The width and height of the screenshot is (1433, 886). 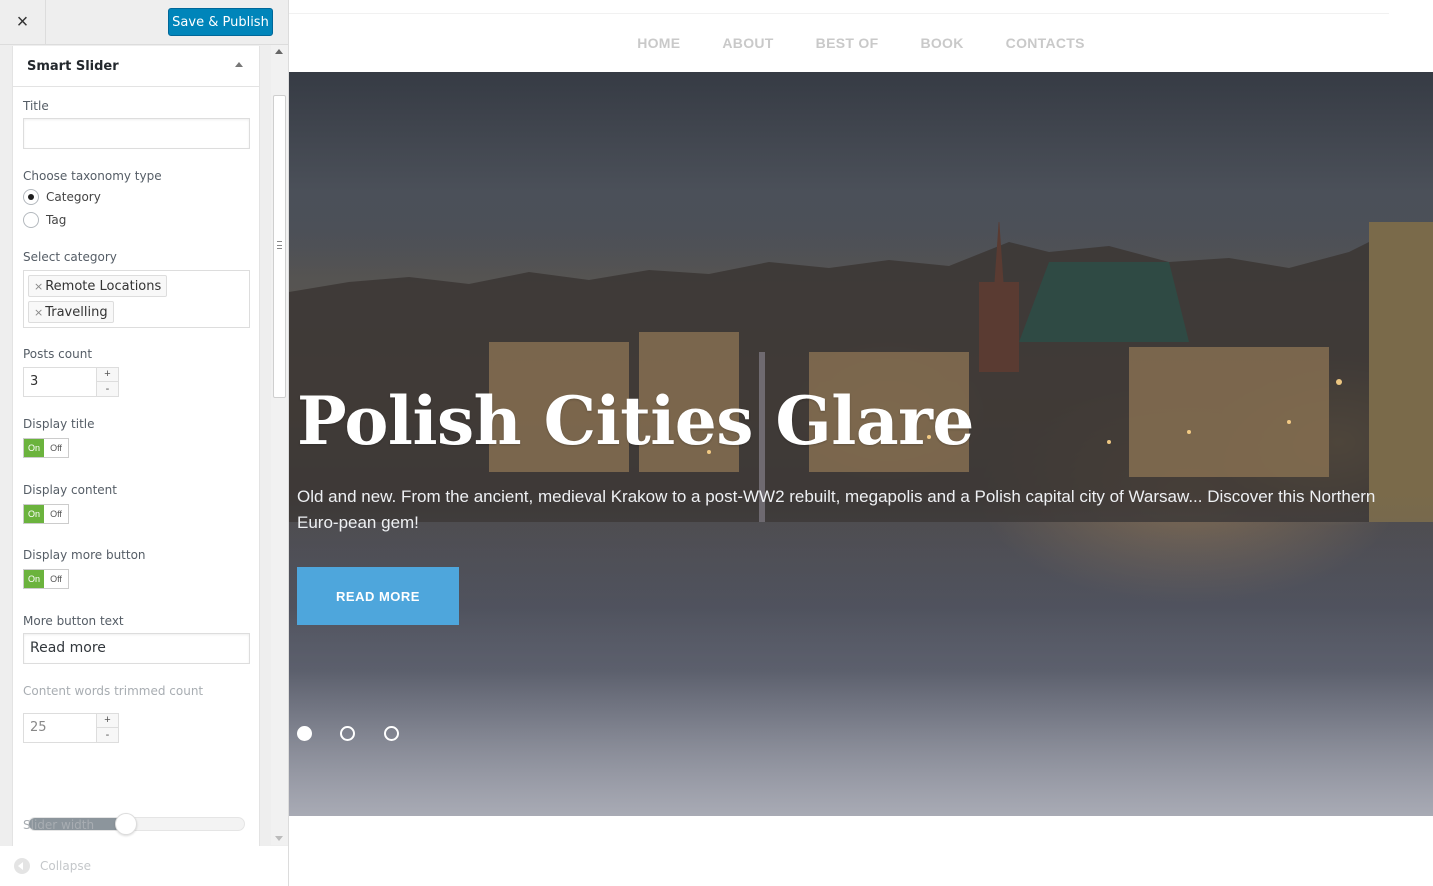 I want to click on customizer-header: × Save & Publish, so click(x=144, y=22).